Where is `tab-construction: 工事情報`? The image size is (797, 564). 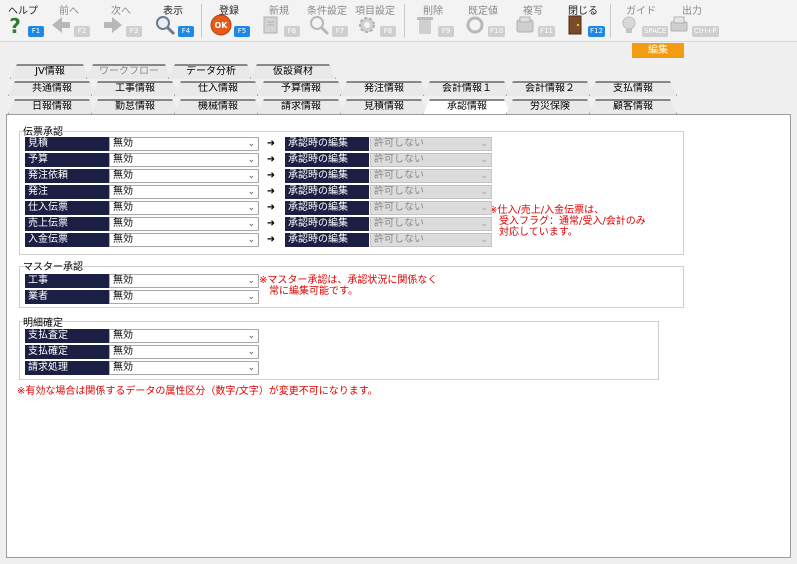 tab-construction: 工事情報 is located at coordinates (135, 88).